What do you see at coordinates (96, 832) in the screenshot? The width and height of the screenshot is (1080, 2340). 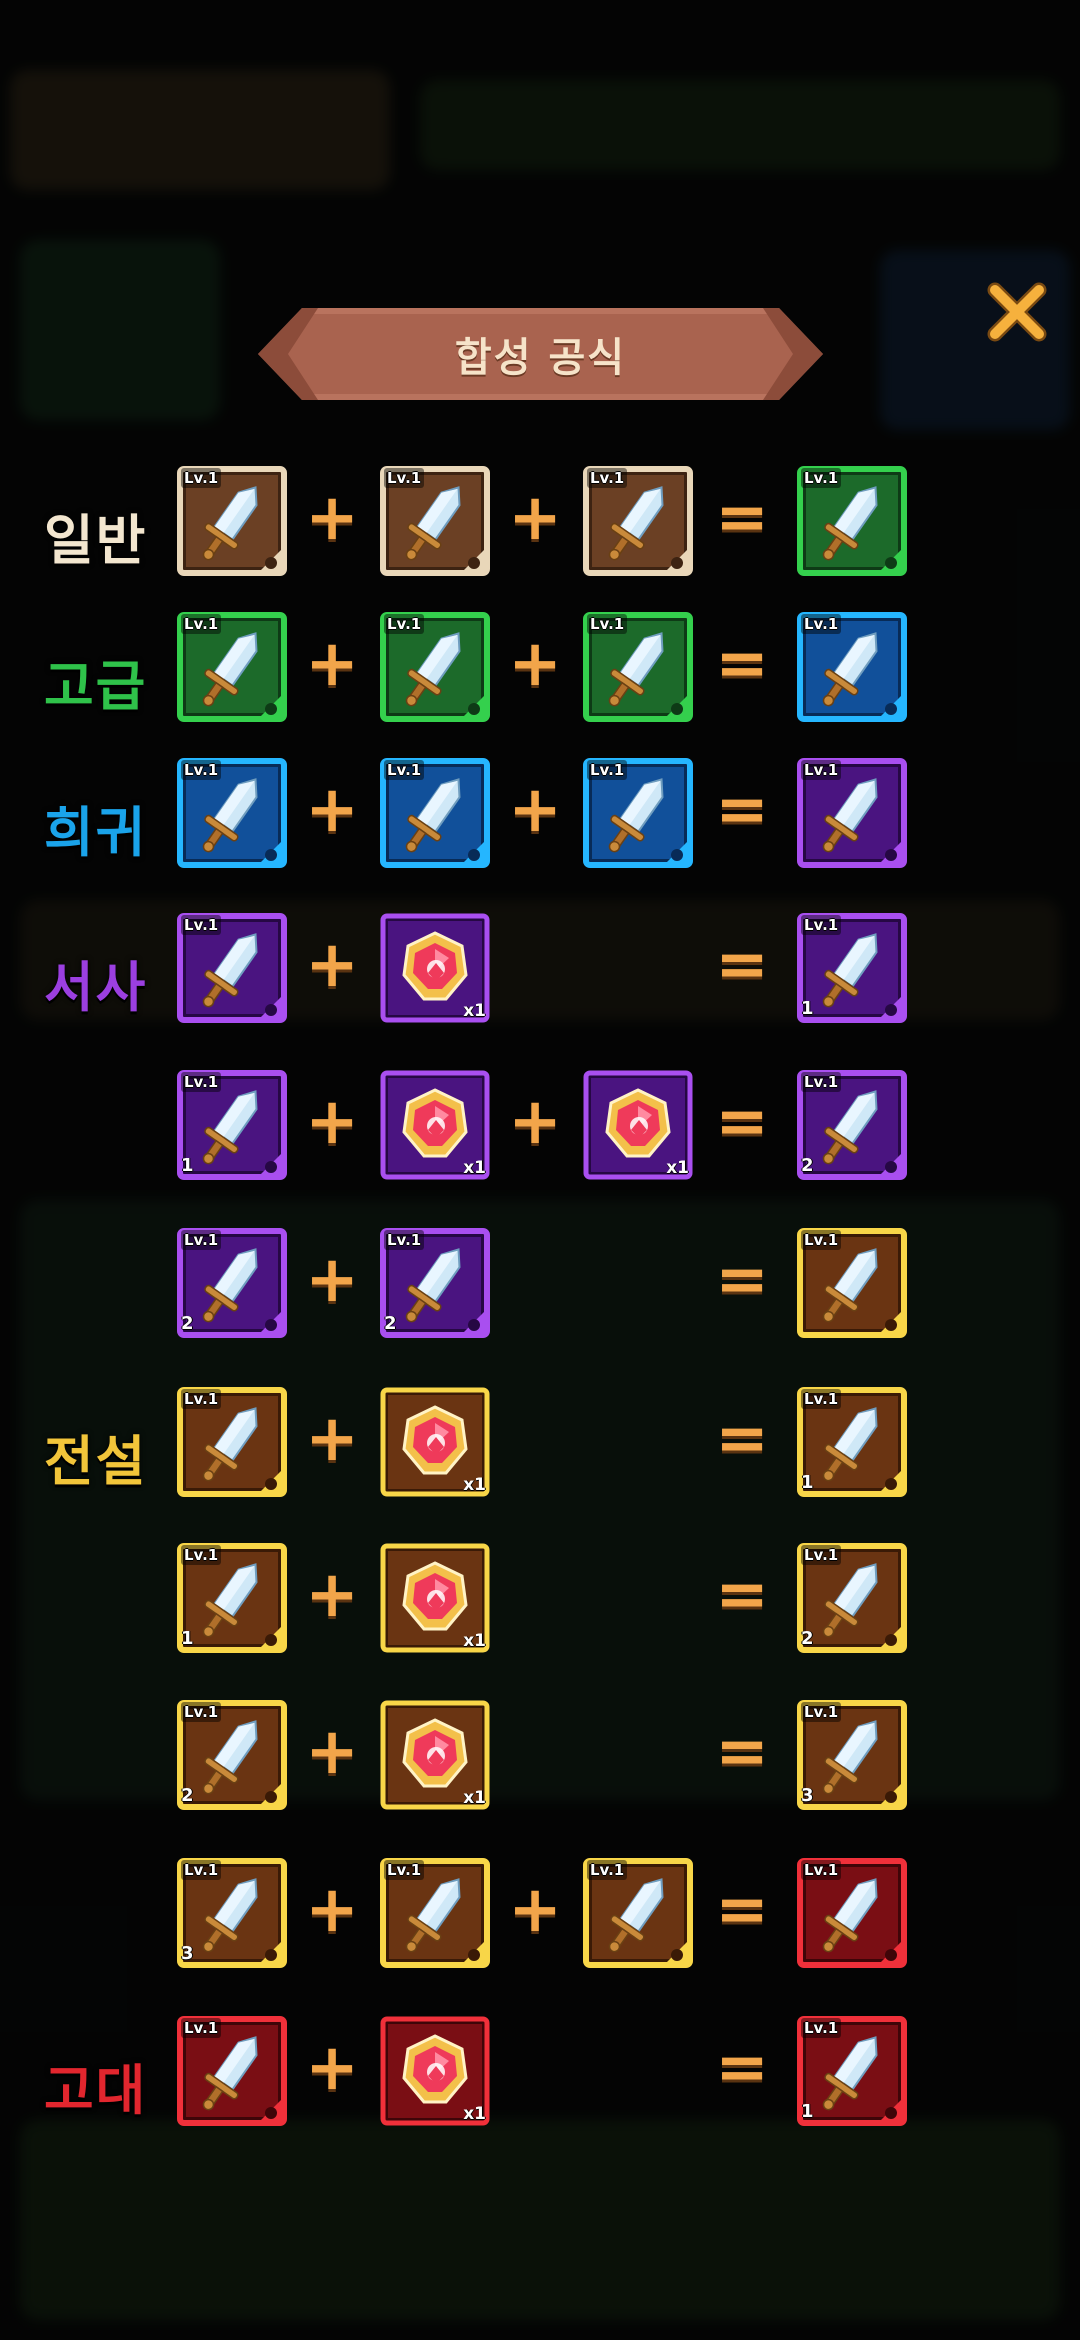 I see `tier-label: 희귀` at bounding box center [96, 832].